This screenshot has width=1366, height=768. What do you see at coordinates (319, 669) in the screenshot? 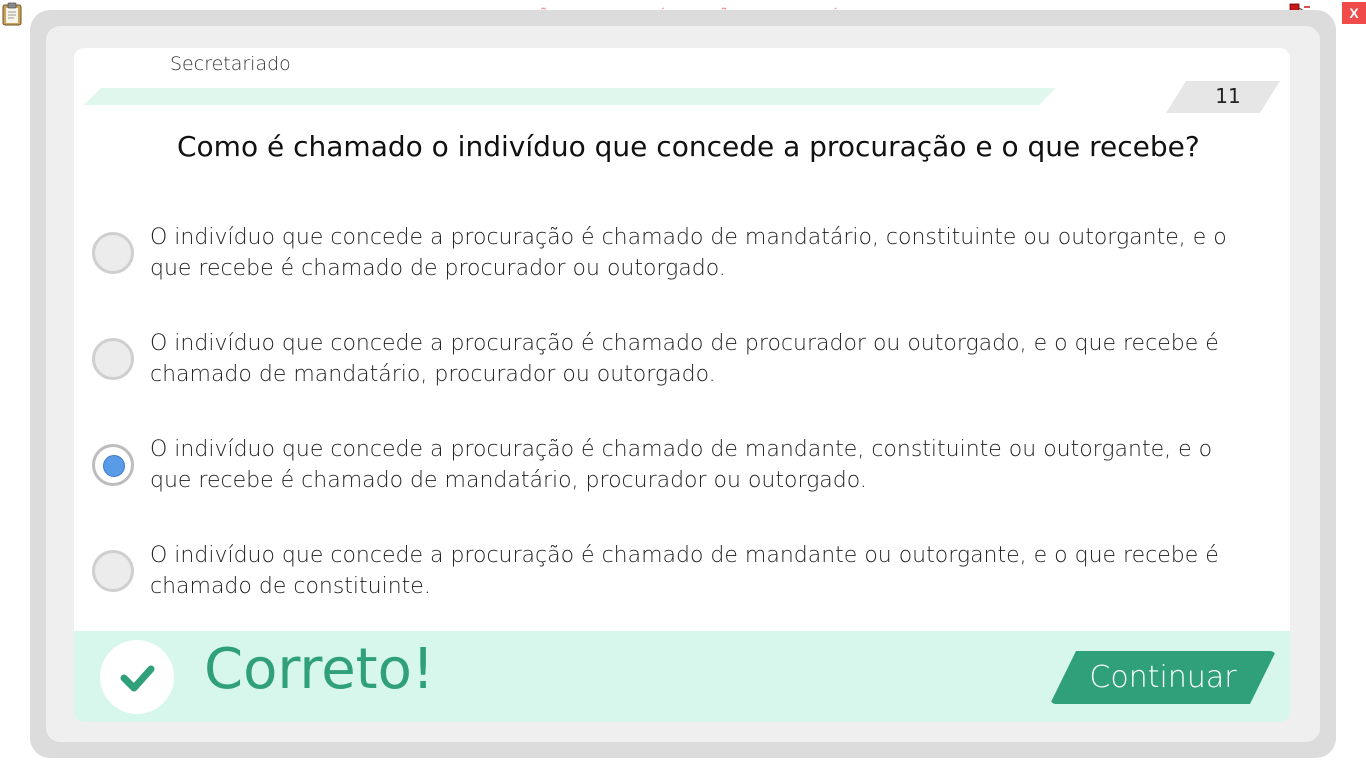
I see `feedback-message: Correto!` at bounding box center [319, 669].